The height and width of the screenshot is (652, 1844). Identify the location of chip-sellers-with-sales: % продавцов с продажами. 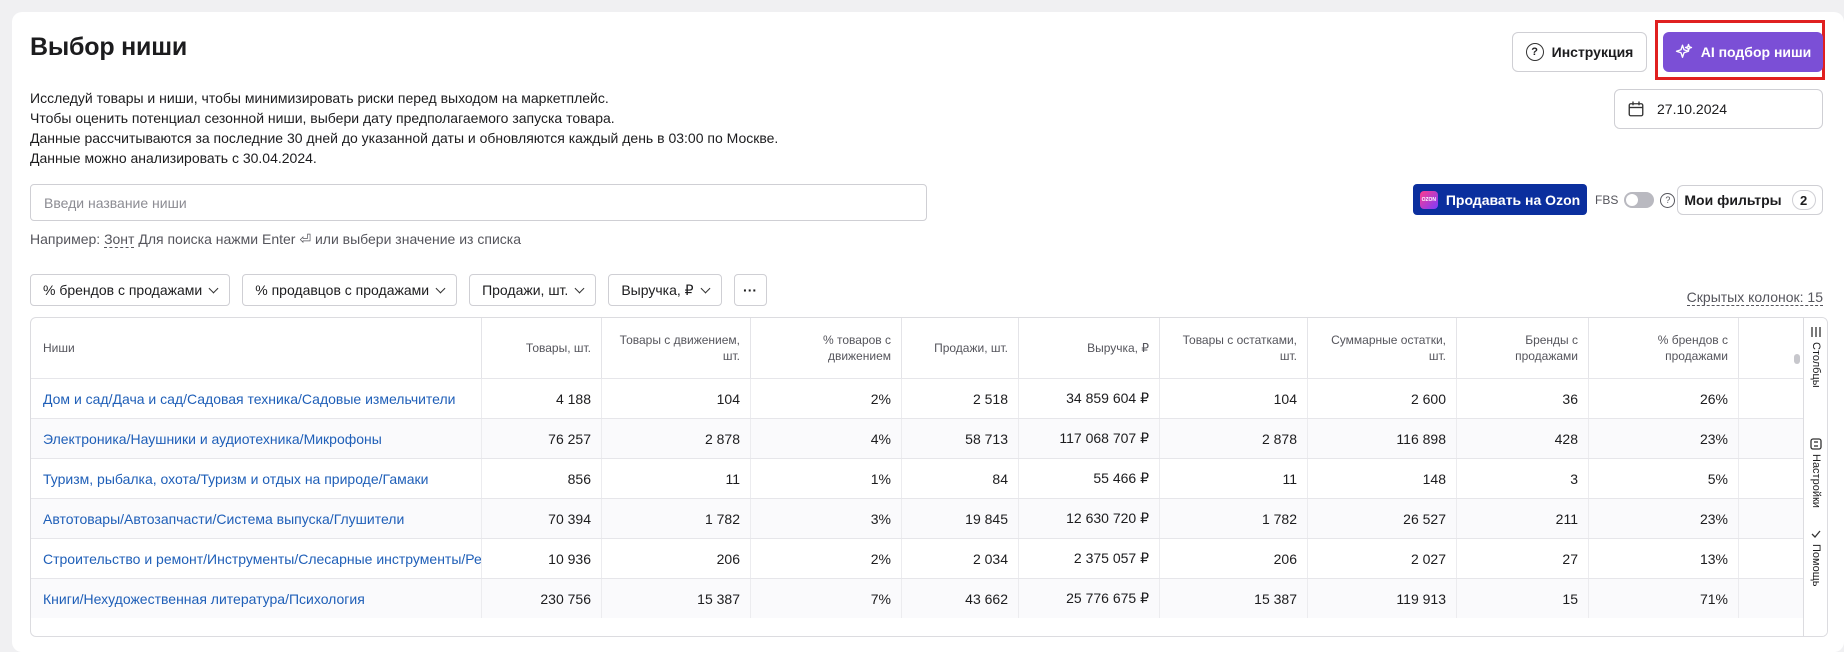
(350, 290).